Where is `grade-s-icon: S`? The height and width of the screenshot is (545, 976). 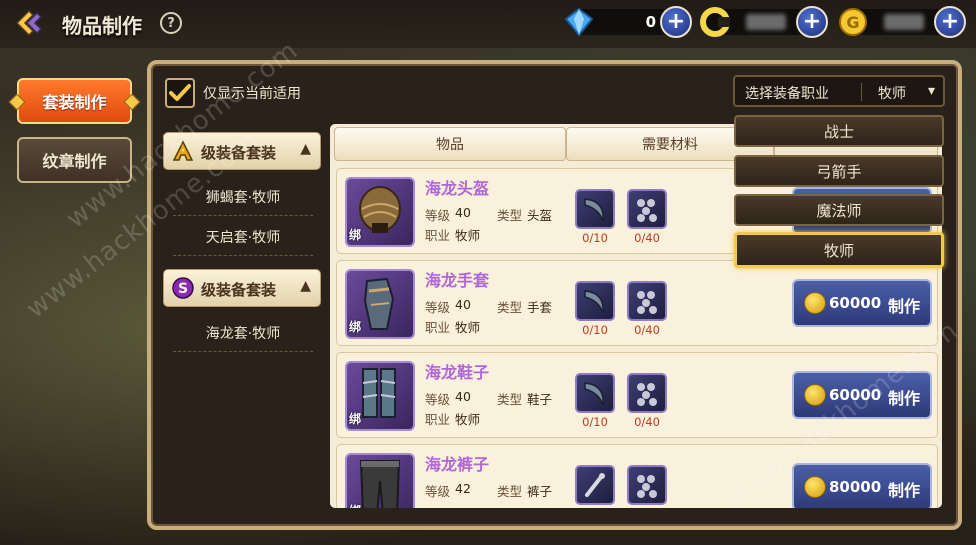 grade-s-icon: S is located at coordinates (183, 288).